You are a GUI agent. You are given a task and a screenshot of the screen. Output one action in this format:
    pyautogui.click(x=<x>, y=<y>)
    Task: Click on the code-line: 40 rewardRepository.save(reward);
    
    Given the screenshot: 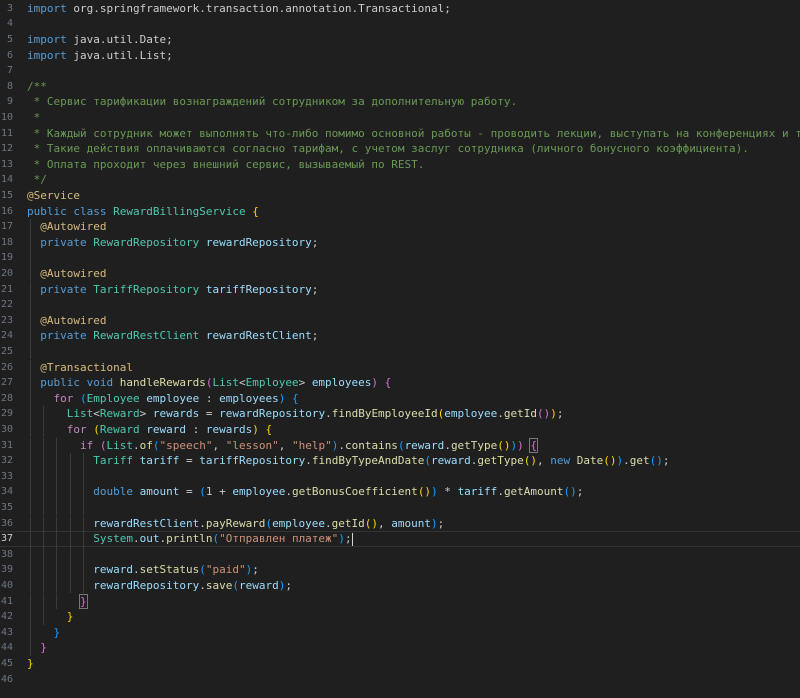 What is the action you would take?
    pyautogui.click(x=400, y=585)
    